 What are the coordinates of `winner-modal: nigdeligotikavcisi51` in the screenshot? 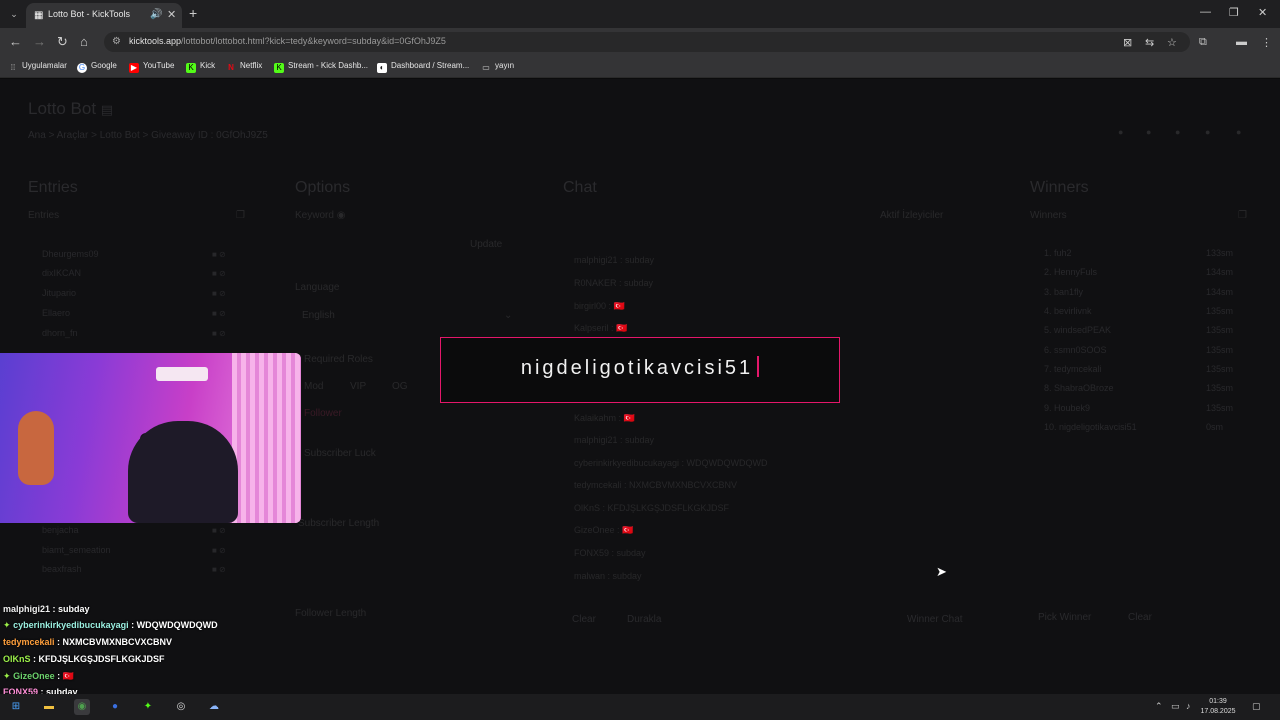 It's located at (640, 370).